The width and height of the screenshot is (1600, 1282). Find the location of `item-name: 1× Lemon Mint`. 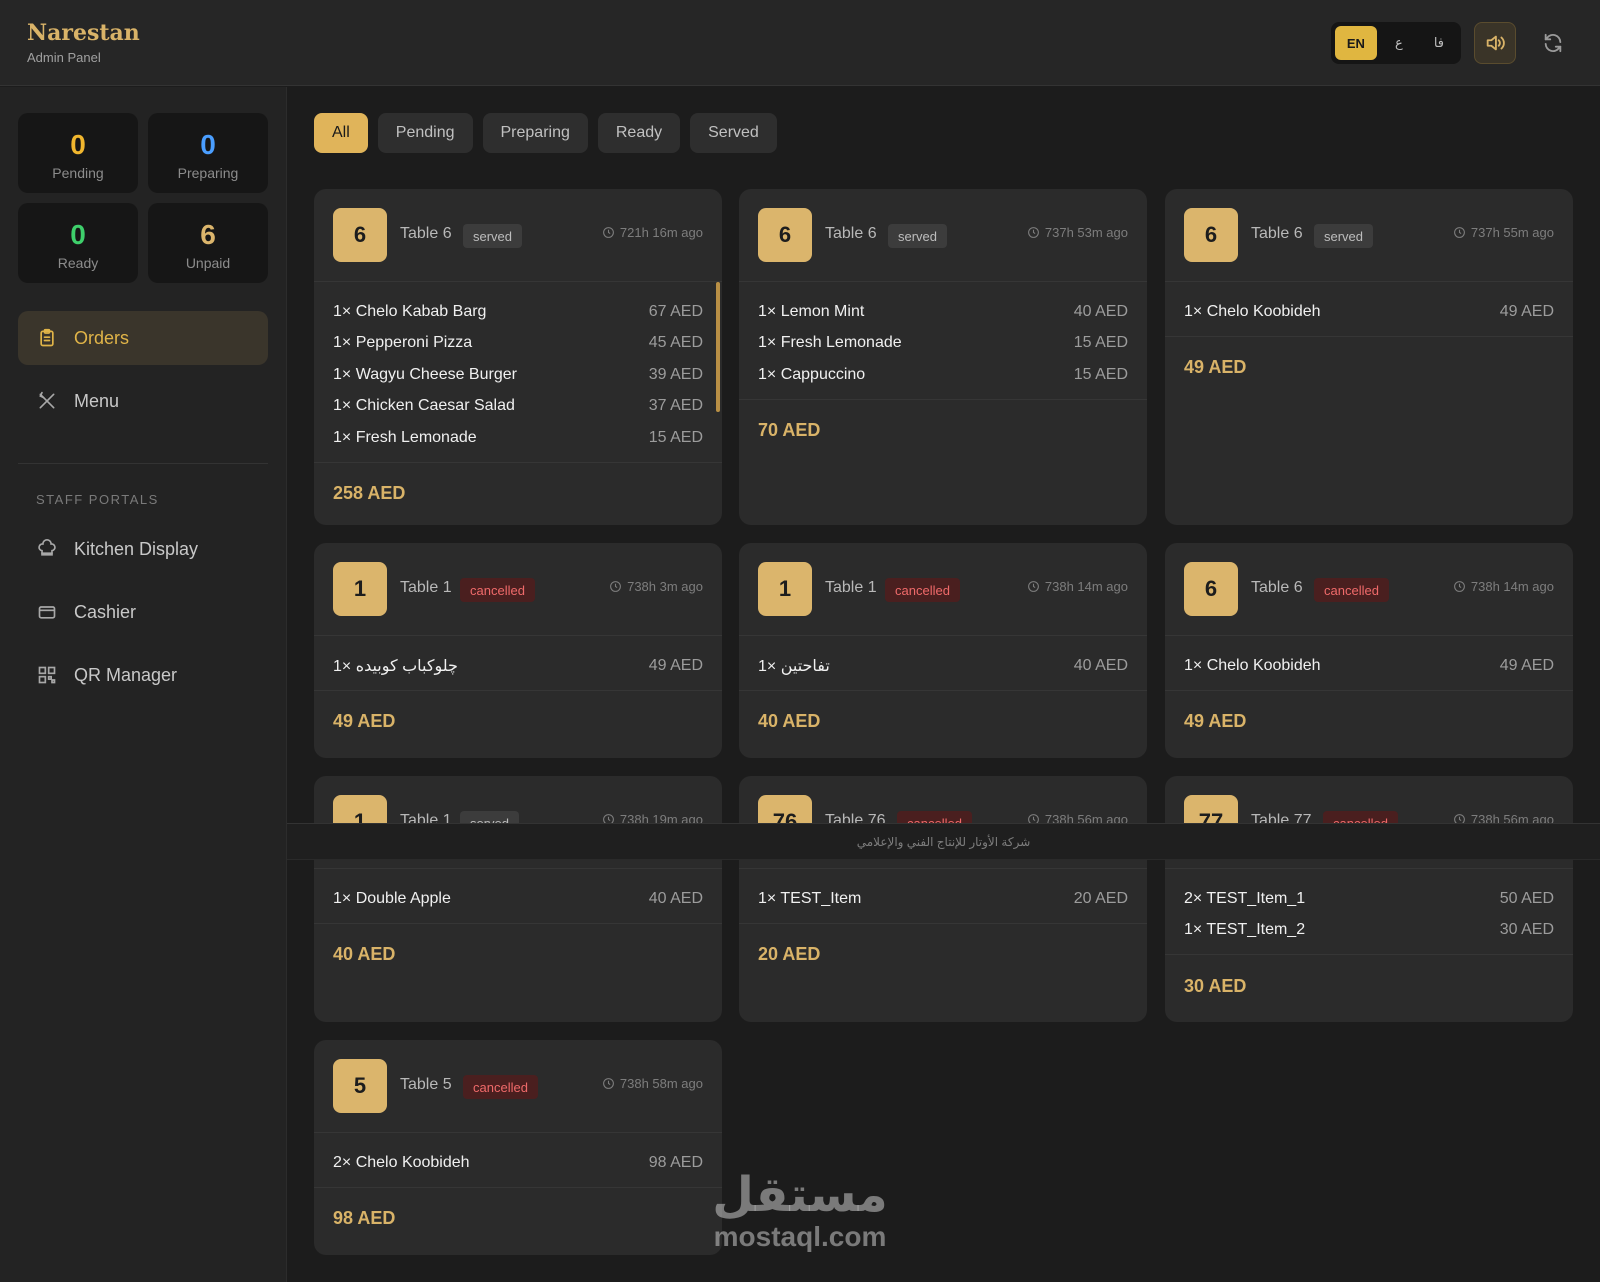

item-name: 1× Lemon Mint is located at coordinates (811, 311).